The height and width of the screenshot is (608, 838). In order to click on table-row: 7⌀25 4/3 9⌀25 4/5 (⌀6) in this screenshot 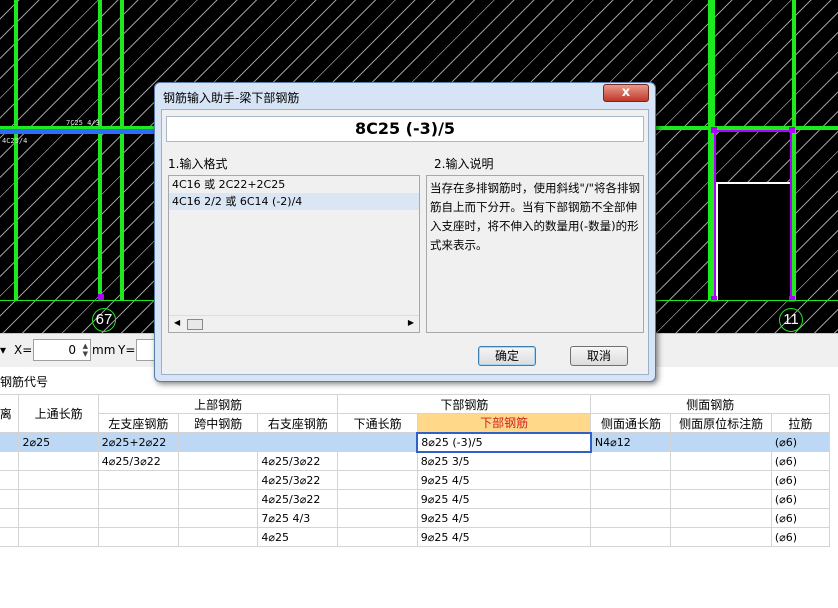, I will do `click(415, 518)`.